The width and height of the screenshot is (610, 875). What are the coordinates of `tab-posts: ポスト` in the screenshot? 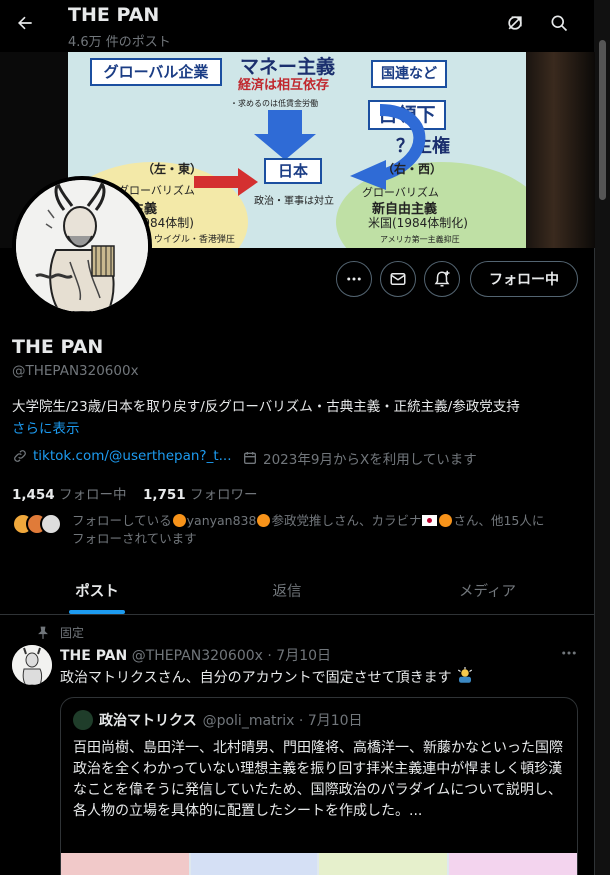 It's located at (97, 590).